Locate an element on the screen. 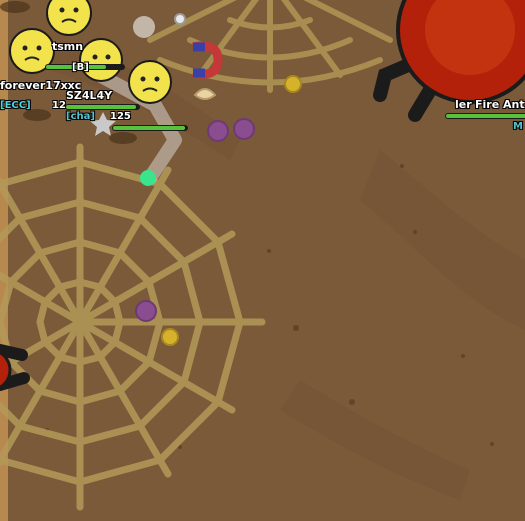  glowing-petal-icon is located at coordinates (148, 178).